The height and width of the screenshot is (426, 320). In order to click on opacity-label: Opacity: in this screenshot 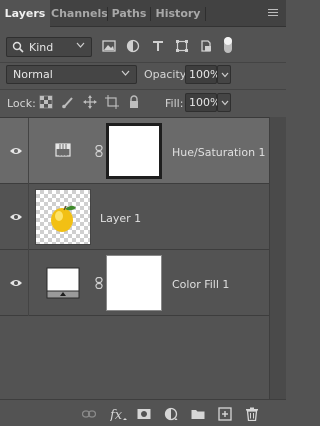, I will do `click(167, 74)`.